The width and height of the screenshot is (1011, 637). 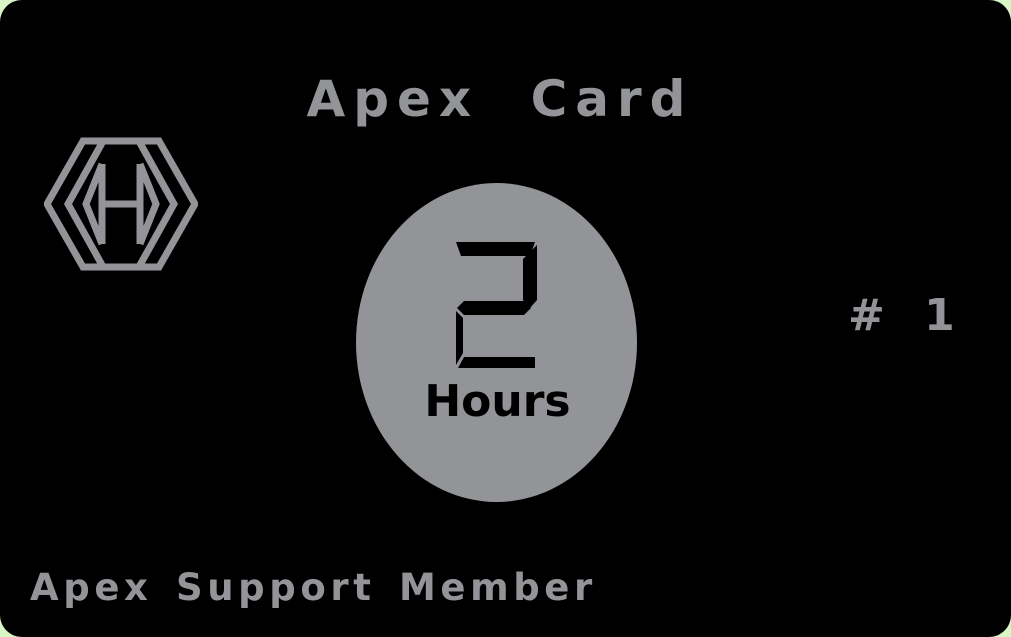 What do you see at coordinates (121, 204) in the screenshot?
I see `hexagon-logo-icon` at bounding box center [121, 204].